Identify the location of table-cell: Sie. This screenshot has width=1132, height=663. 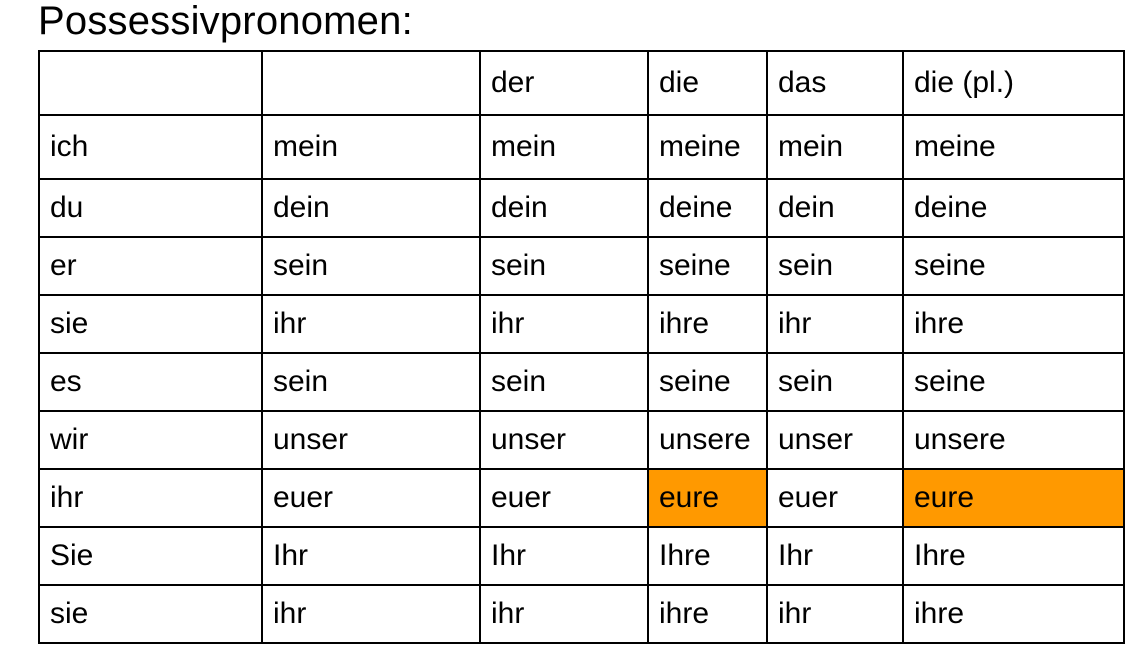
(150, 556).